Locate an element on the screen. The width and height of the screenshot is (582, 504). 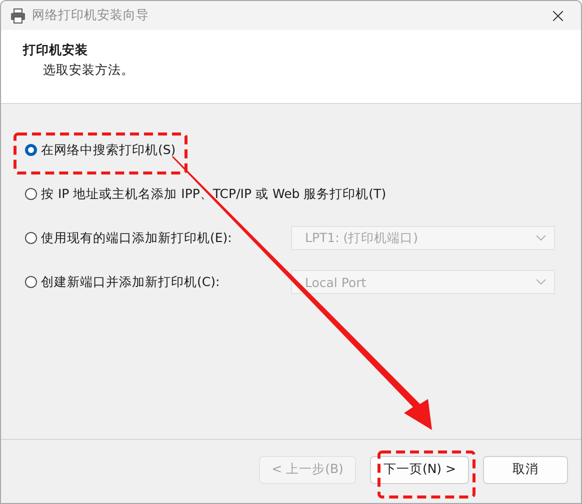
radio-option: 创建新端口并添加新打印机(C): is located at coordinates (158, 282).